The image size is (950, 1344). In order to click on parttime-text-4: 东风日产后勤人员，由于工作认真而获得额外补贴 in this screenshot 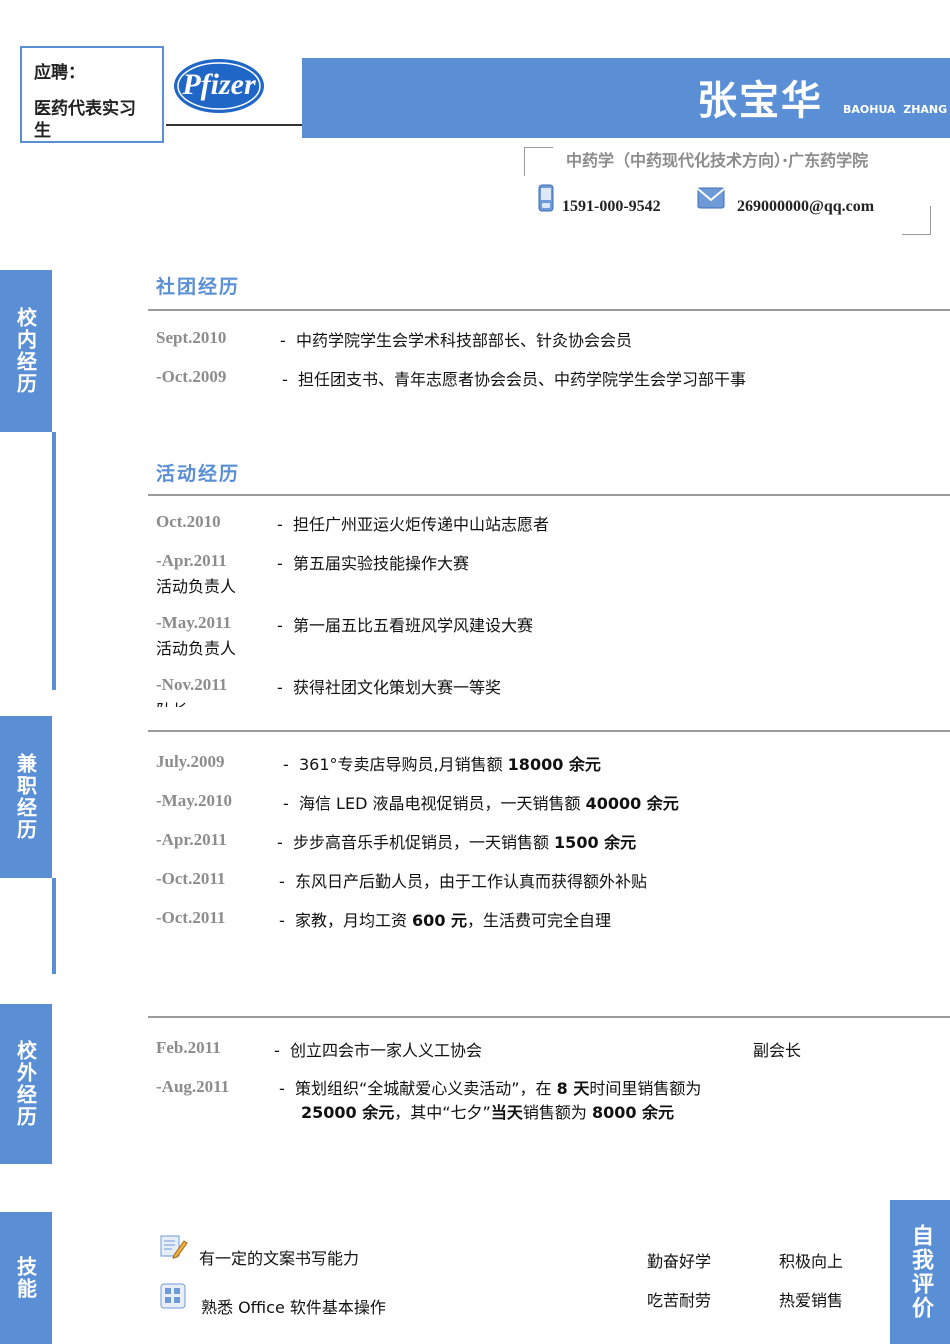, I will do `click(470, 881)`.